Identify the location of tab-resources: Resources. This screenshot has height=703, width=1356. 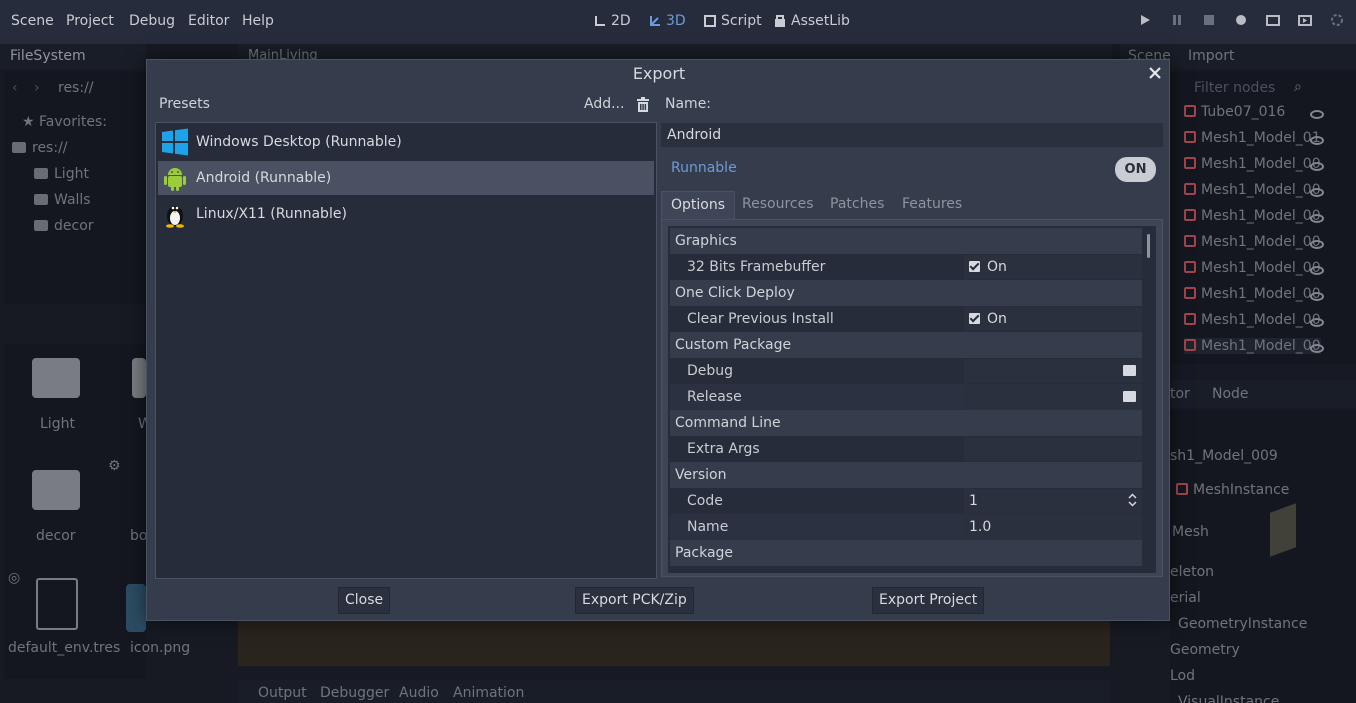
(778, 205).